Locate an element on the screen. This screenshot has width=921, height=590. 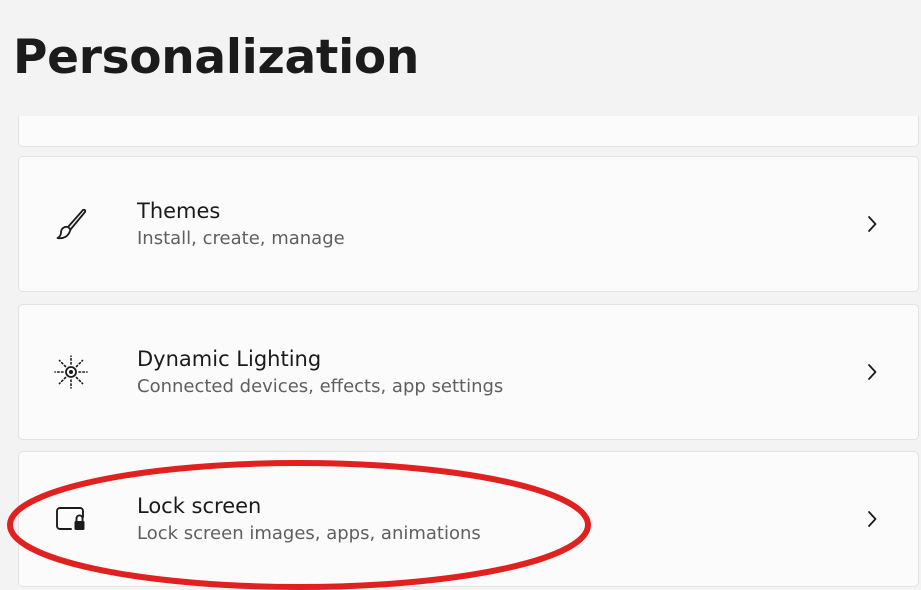
lock-screen-icon is located at coordinates (71, 519).